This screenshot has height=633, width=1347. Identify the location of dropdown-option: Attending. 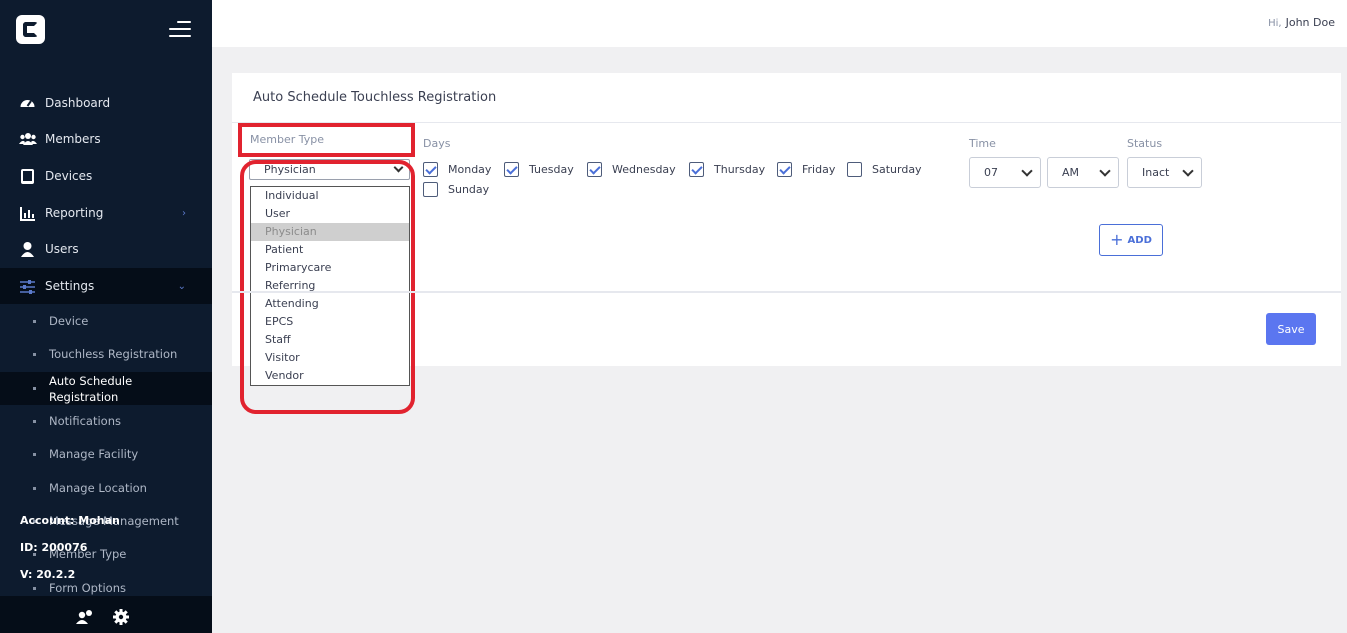
(330, 304).